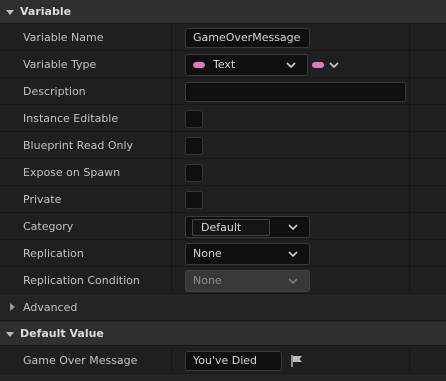 The width and height of the screenshot is (446, 381). What do you see at coordinates (50, 307) in the screenshot?
I see `section-title: Advanced` at bounding box center [50, 307].